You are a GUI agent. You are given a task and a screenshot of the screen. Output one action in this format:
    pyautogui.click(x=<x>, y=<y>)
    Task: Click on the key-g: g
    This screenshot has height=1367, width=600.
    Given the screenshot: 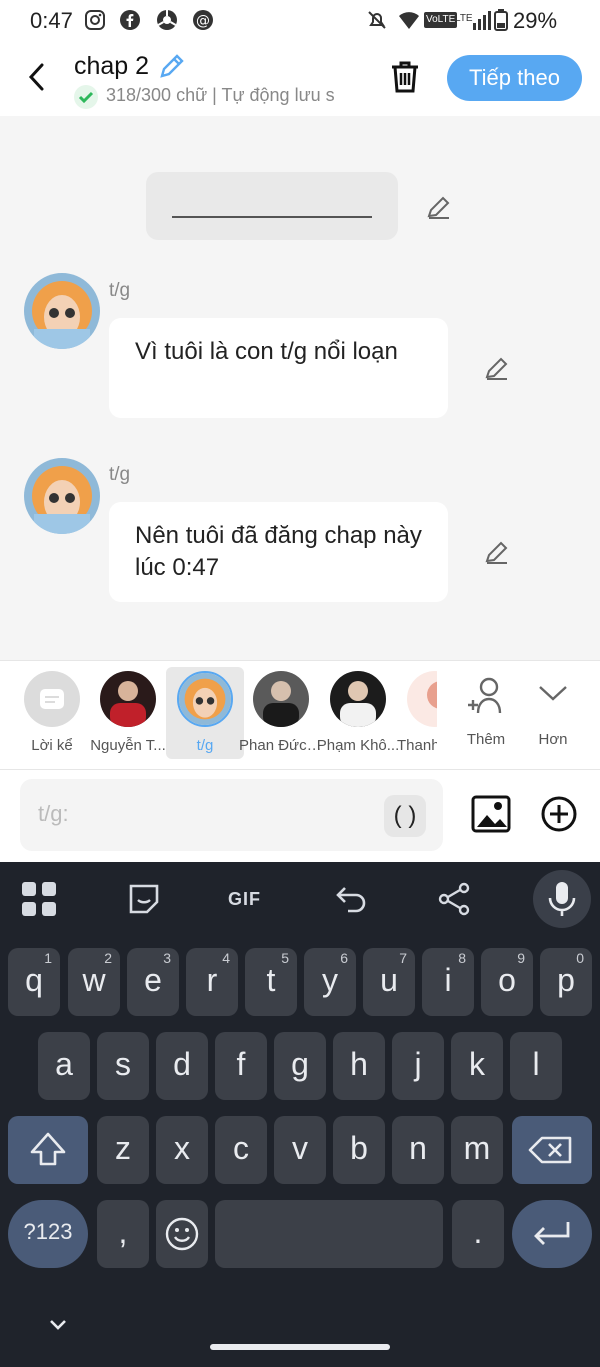 What is the action you would take?
    pyautogui.click(x=300, y=1066)
    